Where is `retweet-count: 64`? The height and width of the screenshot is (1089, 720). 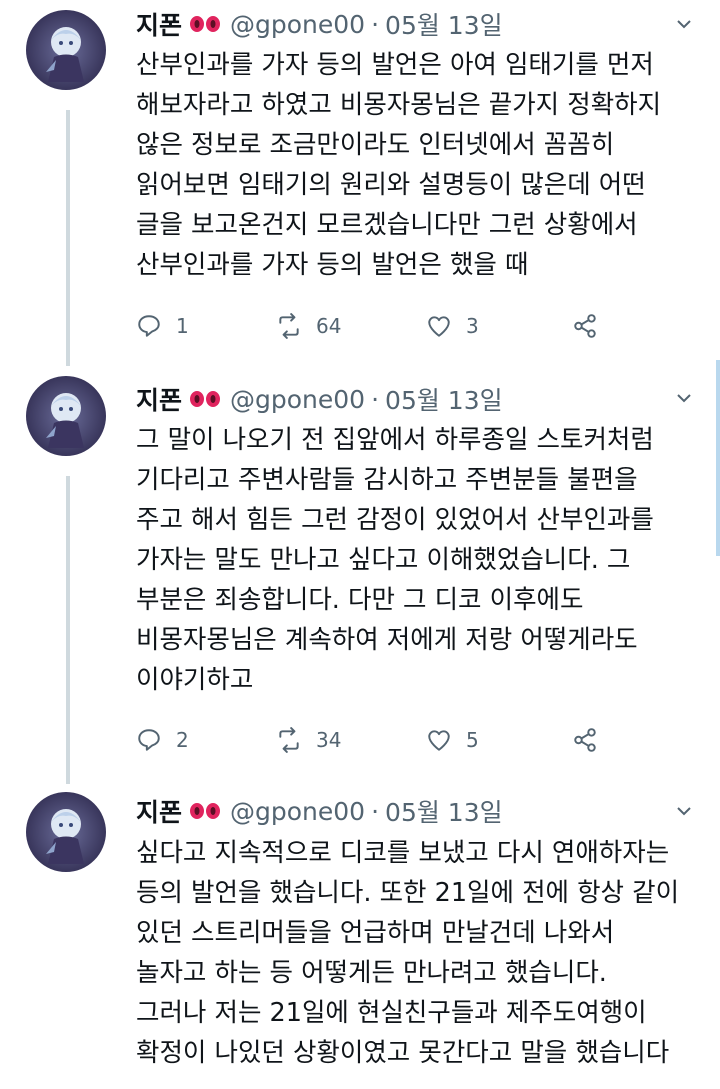
retweet-count: 64 is located at coordinates (329, 326).